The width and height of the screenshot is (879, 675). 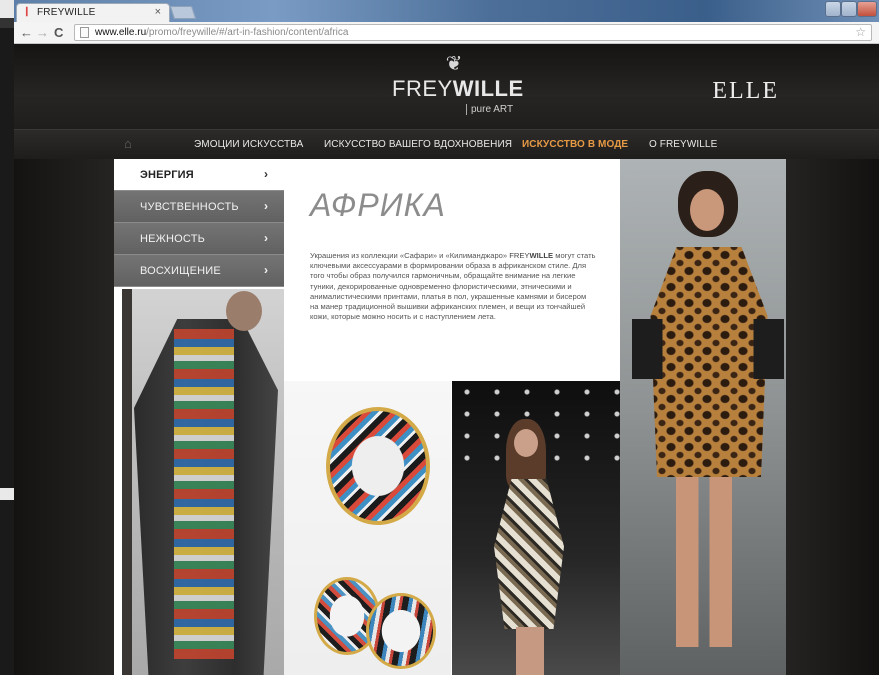 I want to click on griffin-emblem-icon: ❦, so click(x=454, y=64).